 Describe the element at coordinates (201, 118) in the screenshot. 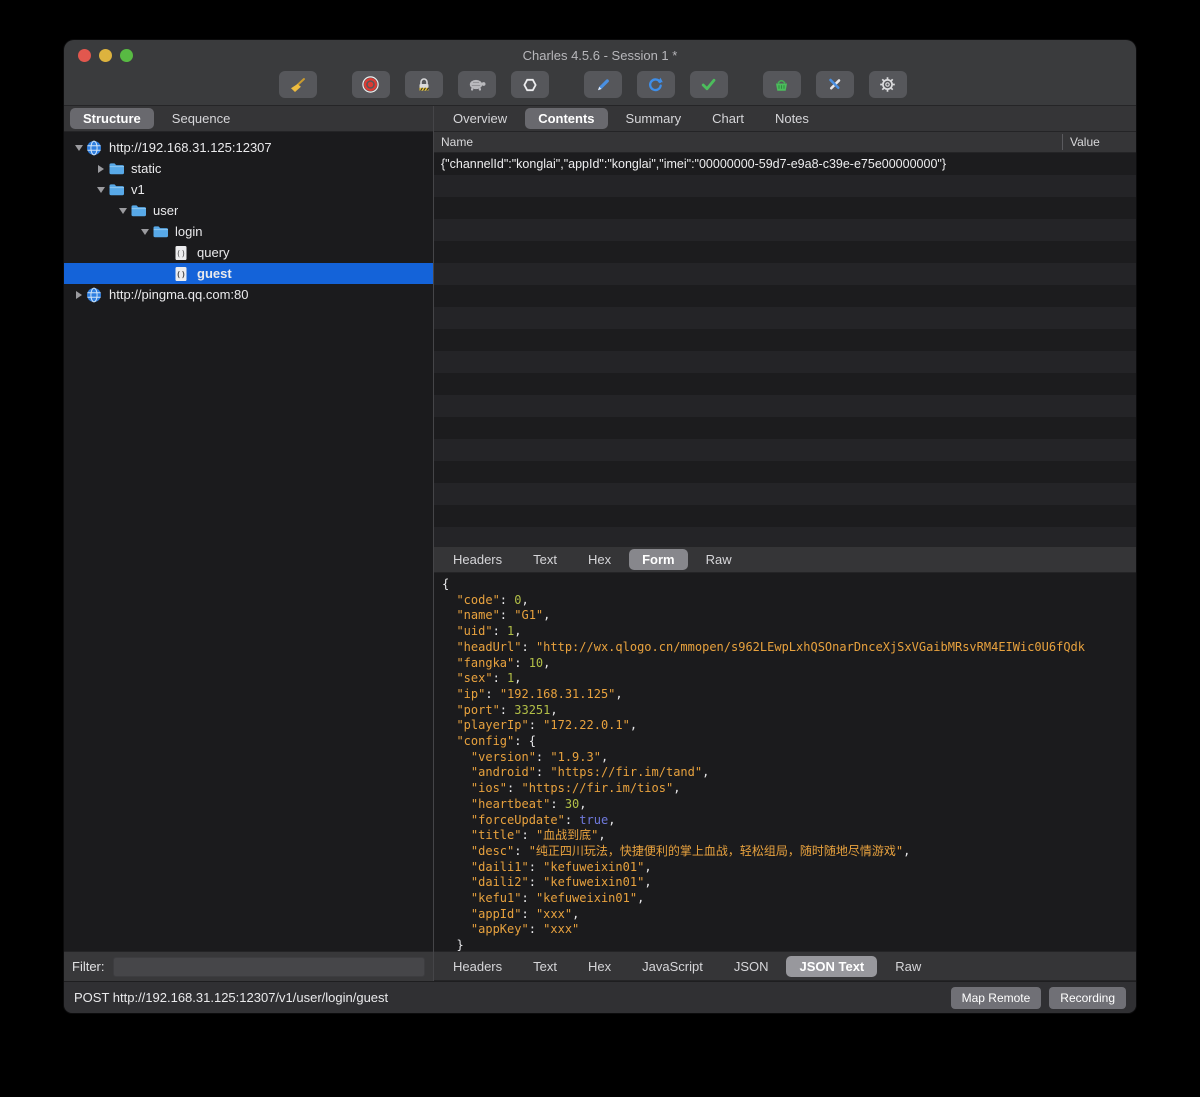

I see `tab-sequence: Sequence` at that location.